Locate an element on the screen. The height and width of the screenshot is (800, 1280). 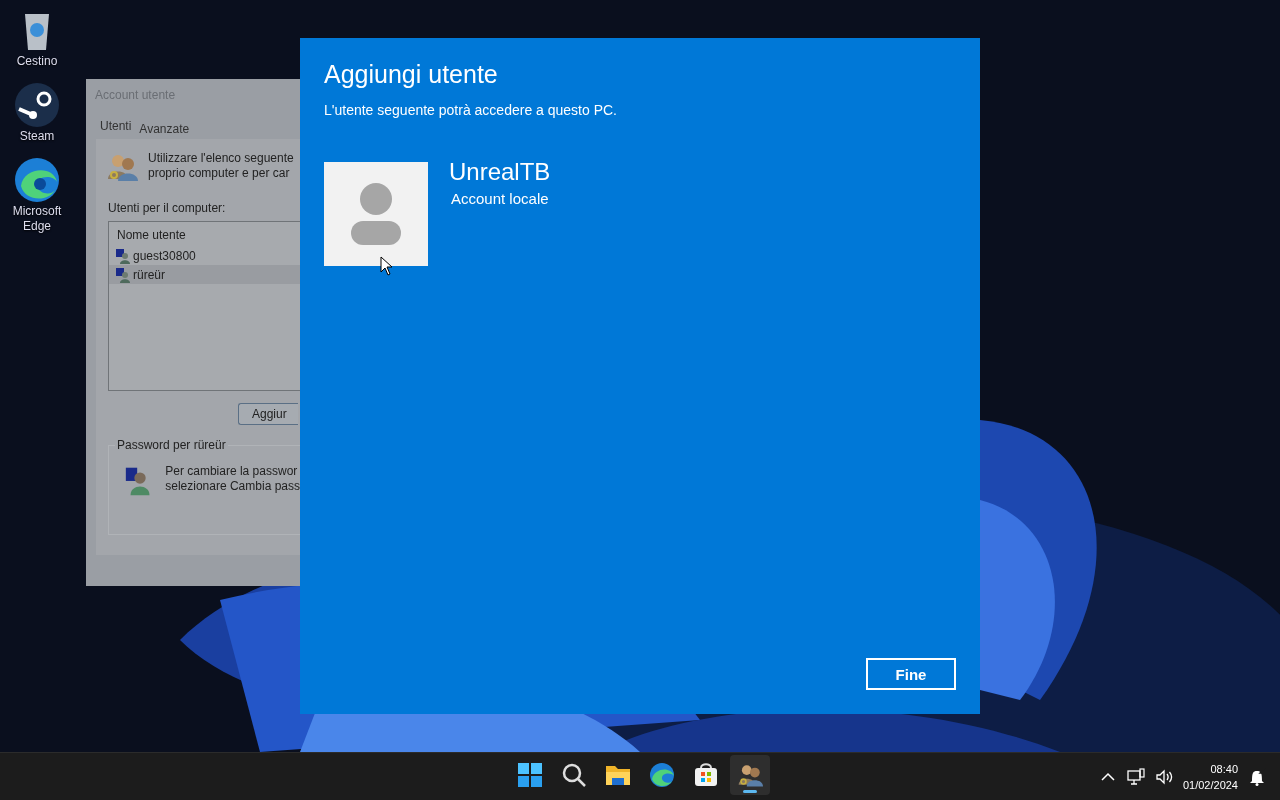
search-icon is located at coordinates (574, 775).